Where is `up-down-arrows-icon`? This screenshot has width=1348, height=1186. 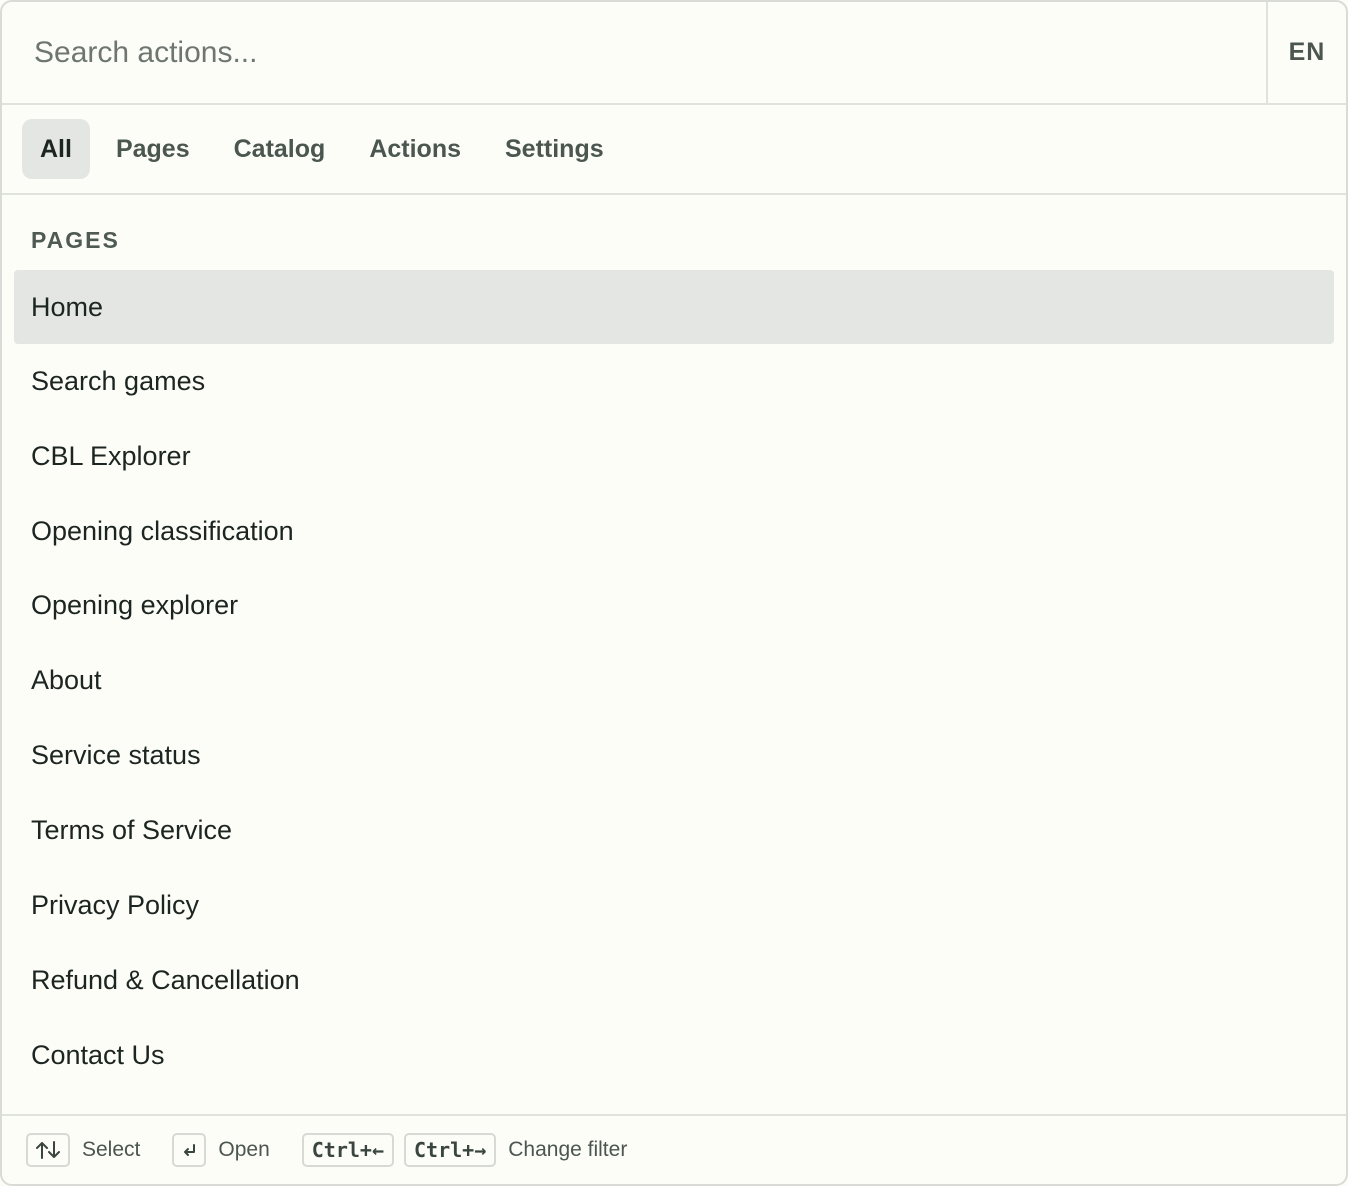
up-down-arrows-icon is located at coordinates (48, 1150).